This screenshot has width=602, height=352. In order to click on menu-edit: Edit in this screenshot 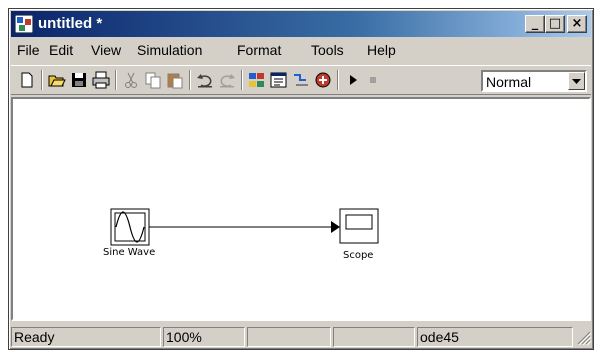, I will do `click(61, 50)`.